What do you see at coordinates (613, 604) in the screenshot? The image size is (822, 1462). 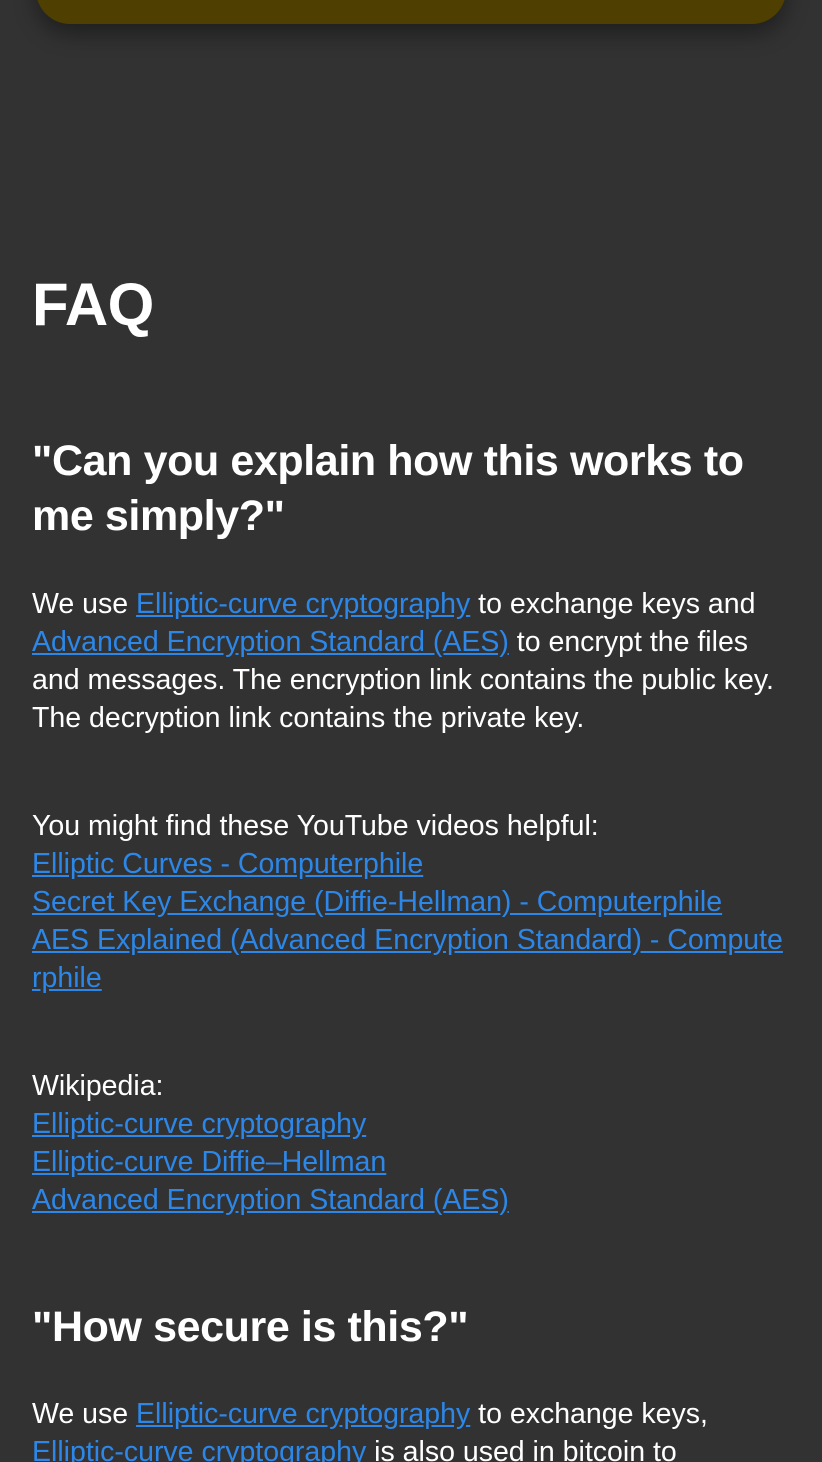 I see `answer-text: to exchange keys and` at bounding box center [613, 604].